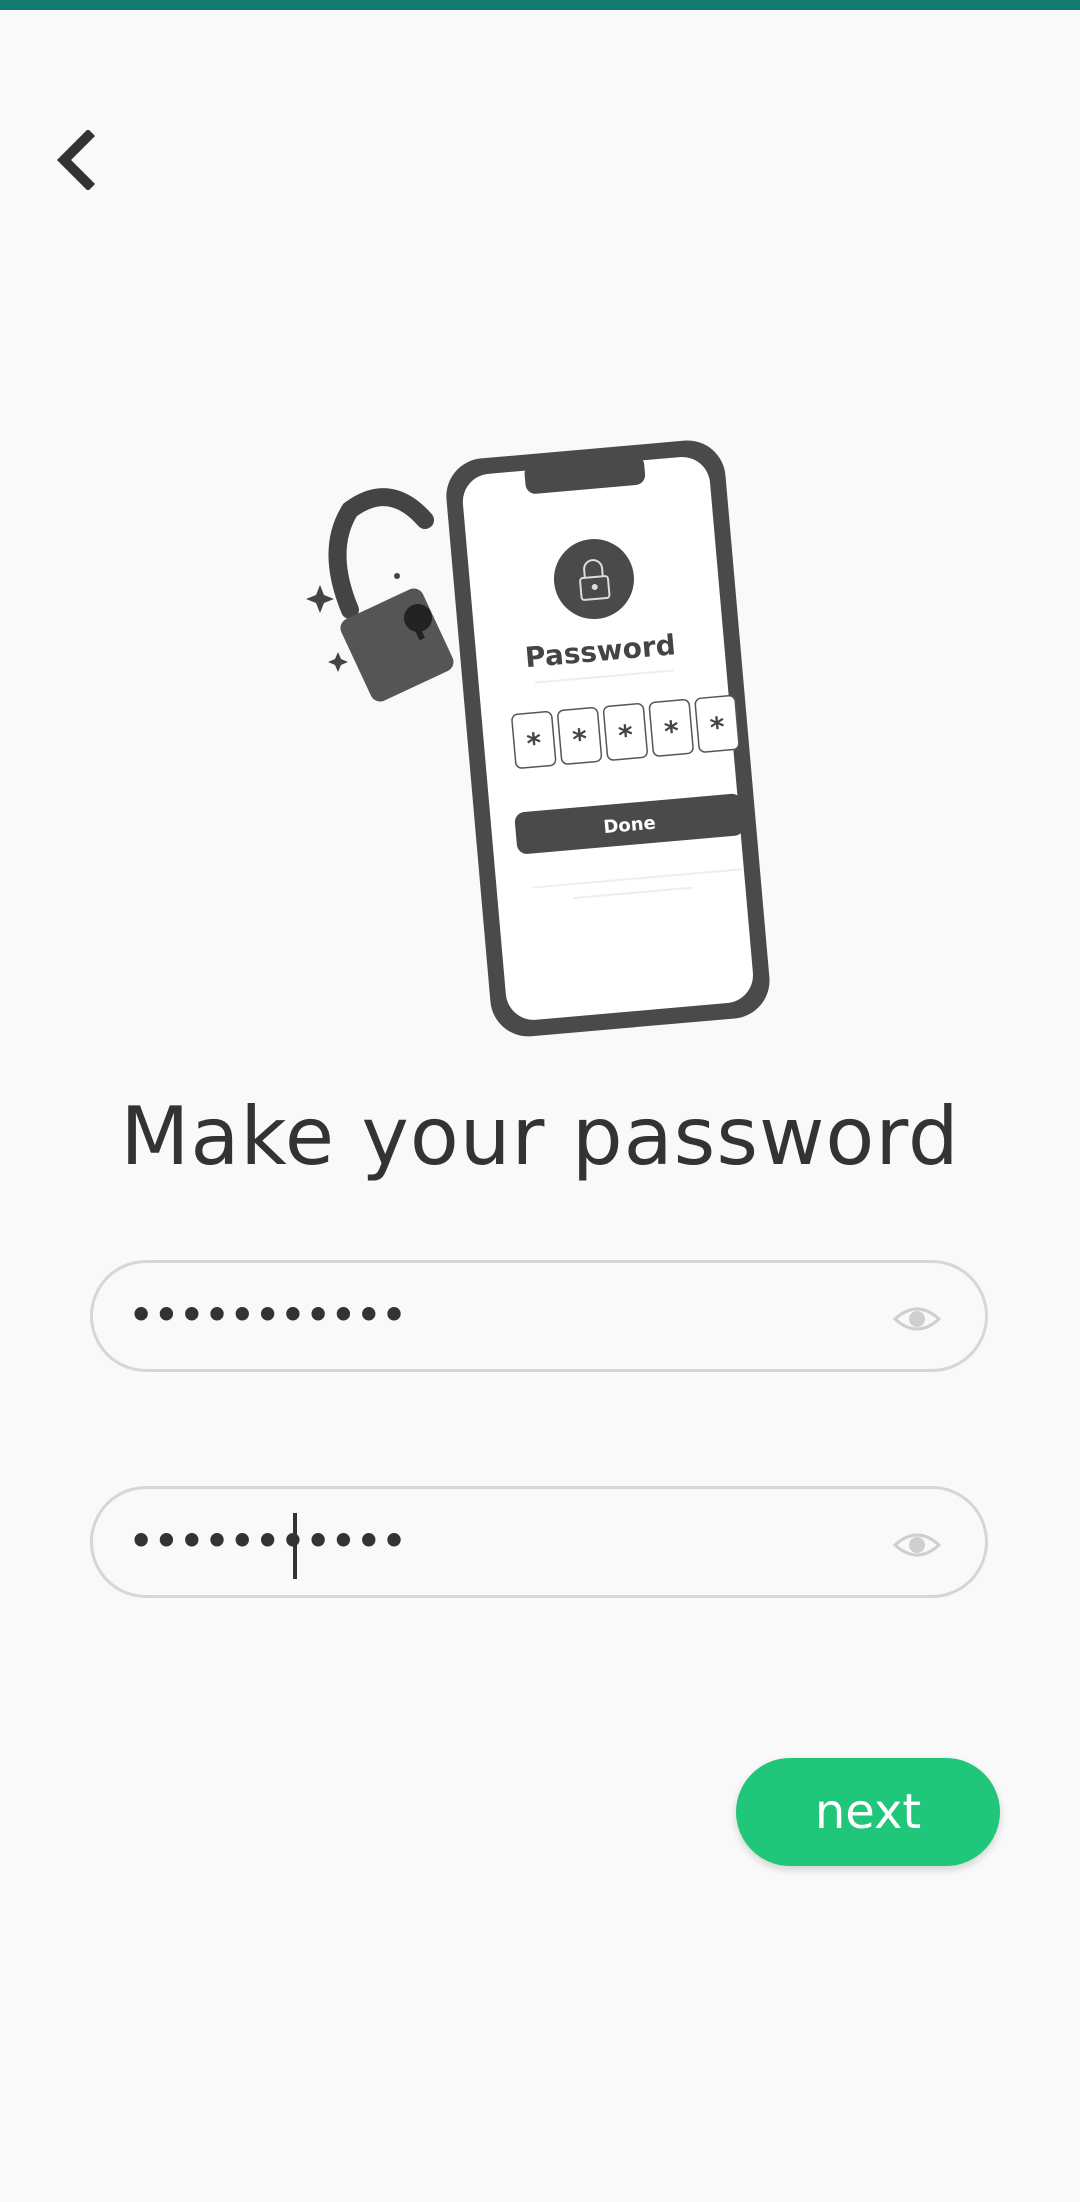  I want to click on text-caret, so click(295, 1546).